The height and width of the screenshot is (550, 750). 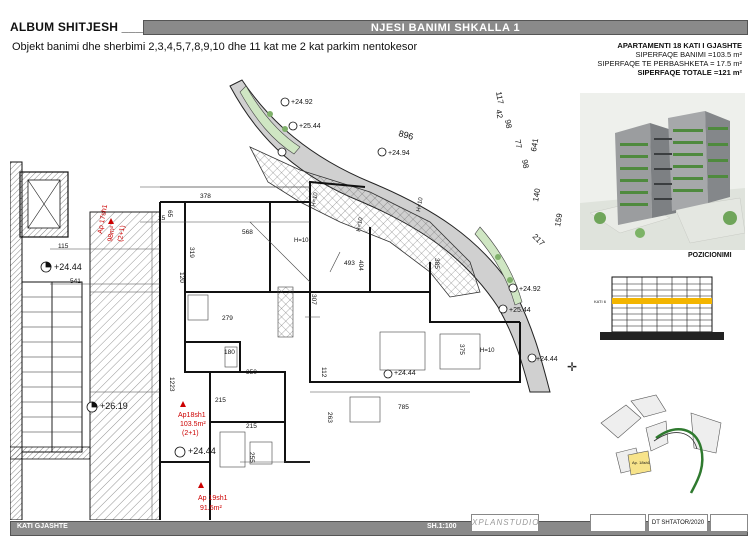 I want to click on dim-785: 785, so click(x=403, y=407).